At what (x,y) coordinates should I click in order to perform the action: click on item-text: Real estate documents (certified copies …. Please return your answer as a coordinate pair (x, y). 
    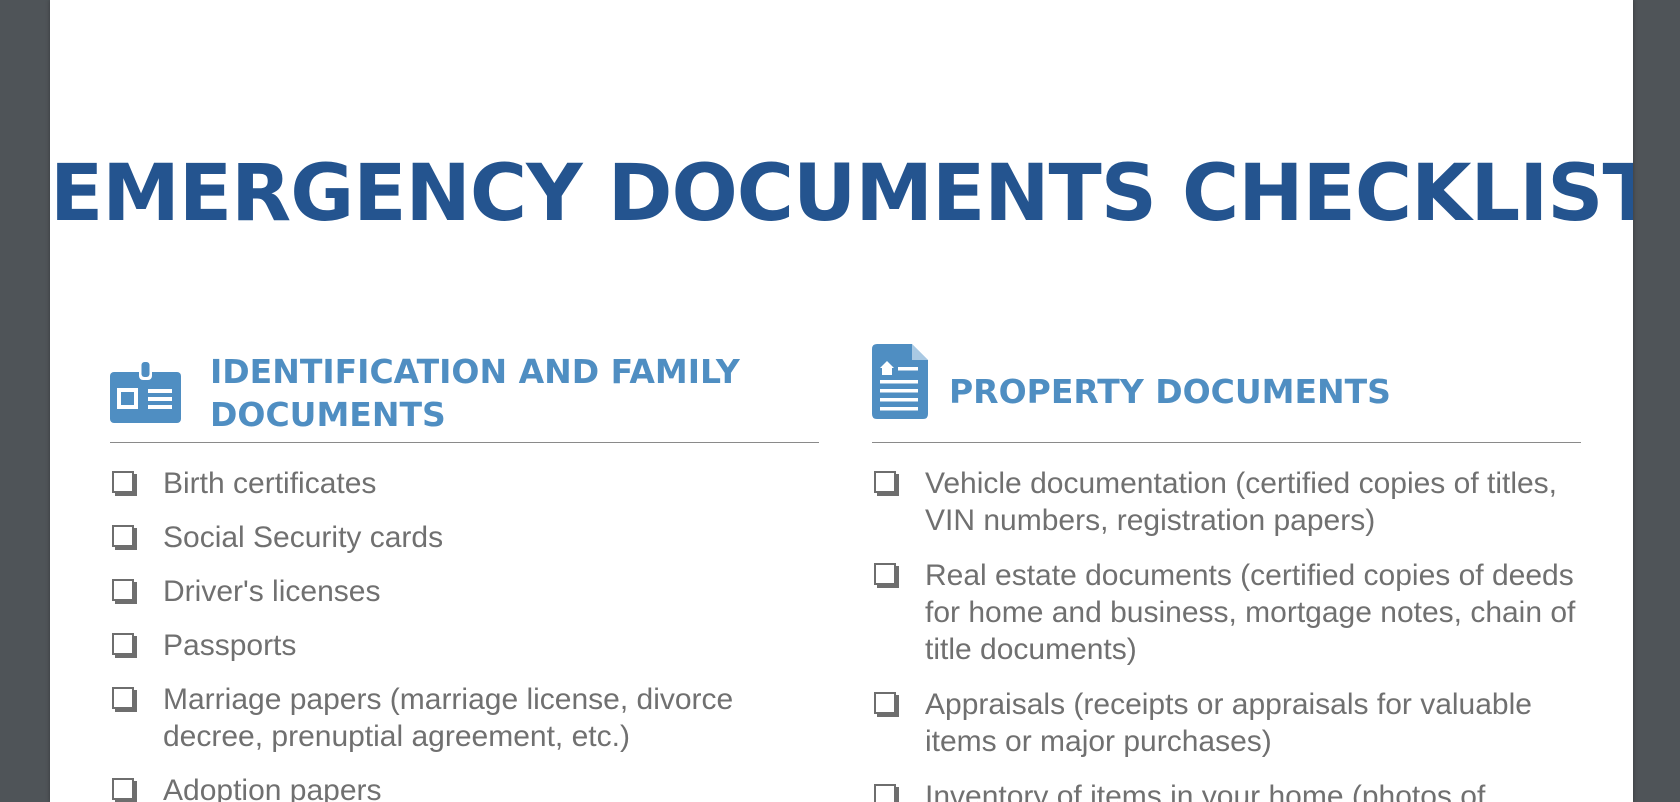
    Looking at the image, I should click on (1250, 612).